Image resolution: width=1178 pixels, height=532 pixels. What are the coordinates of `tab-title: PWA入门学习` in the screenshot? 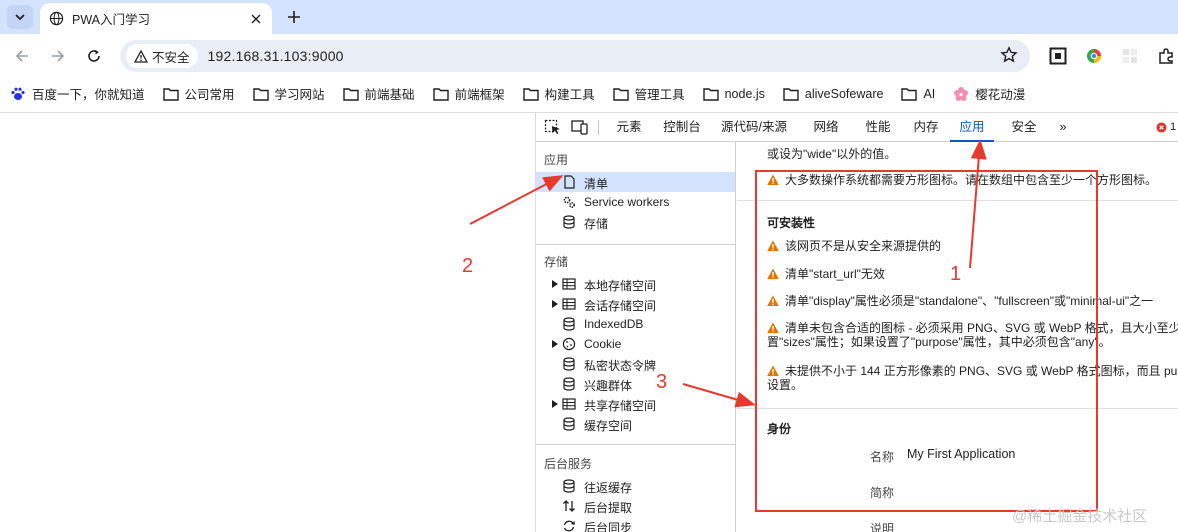 It's located at (111, 20).